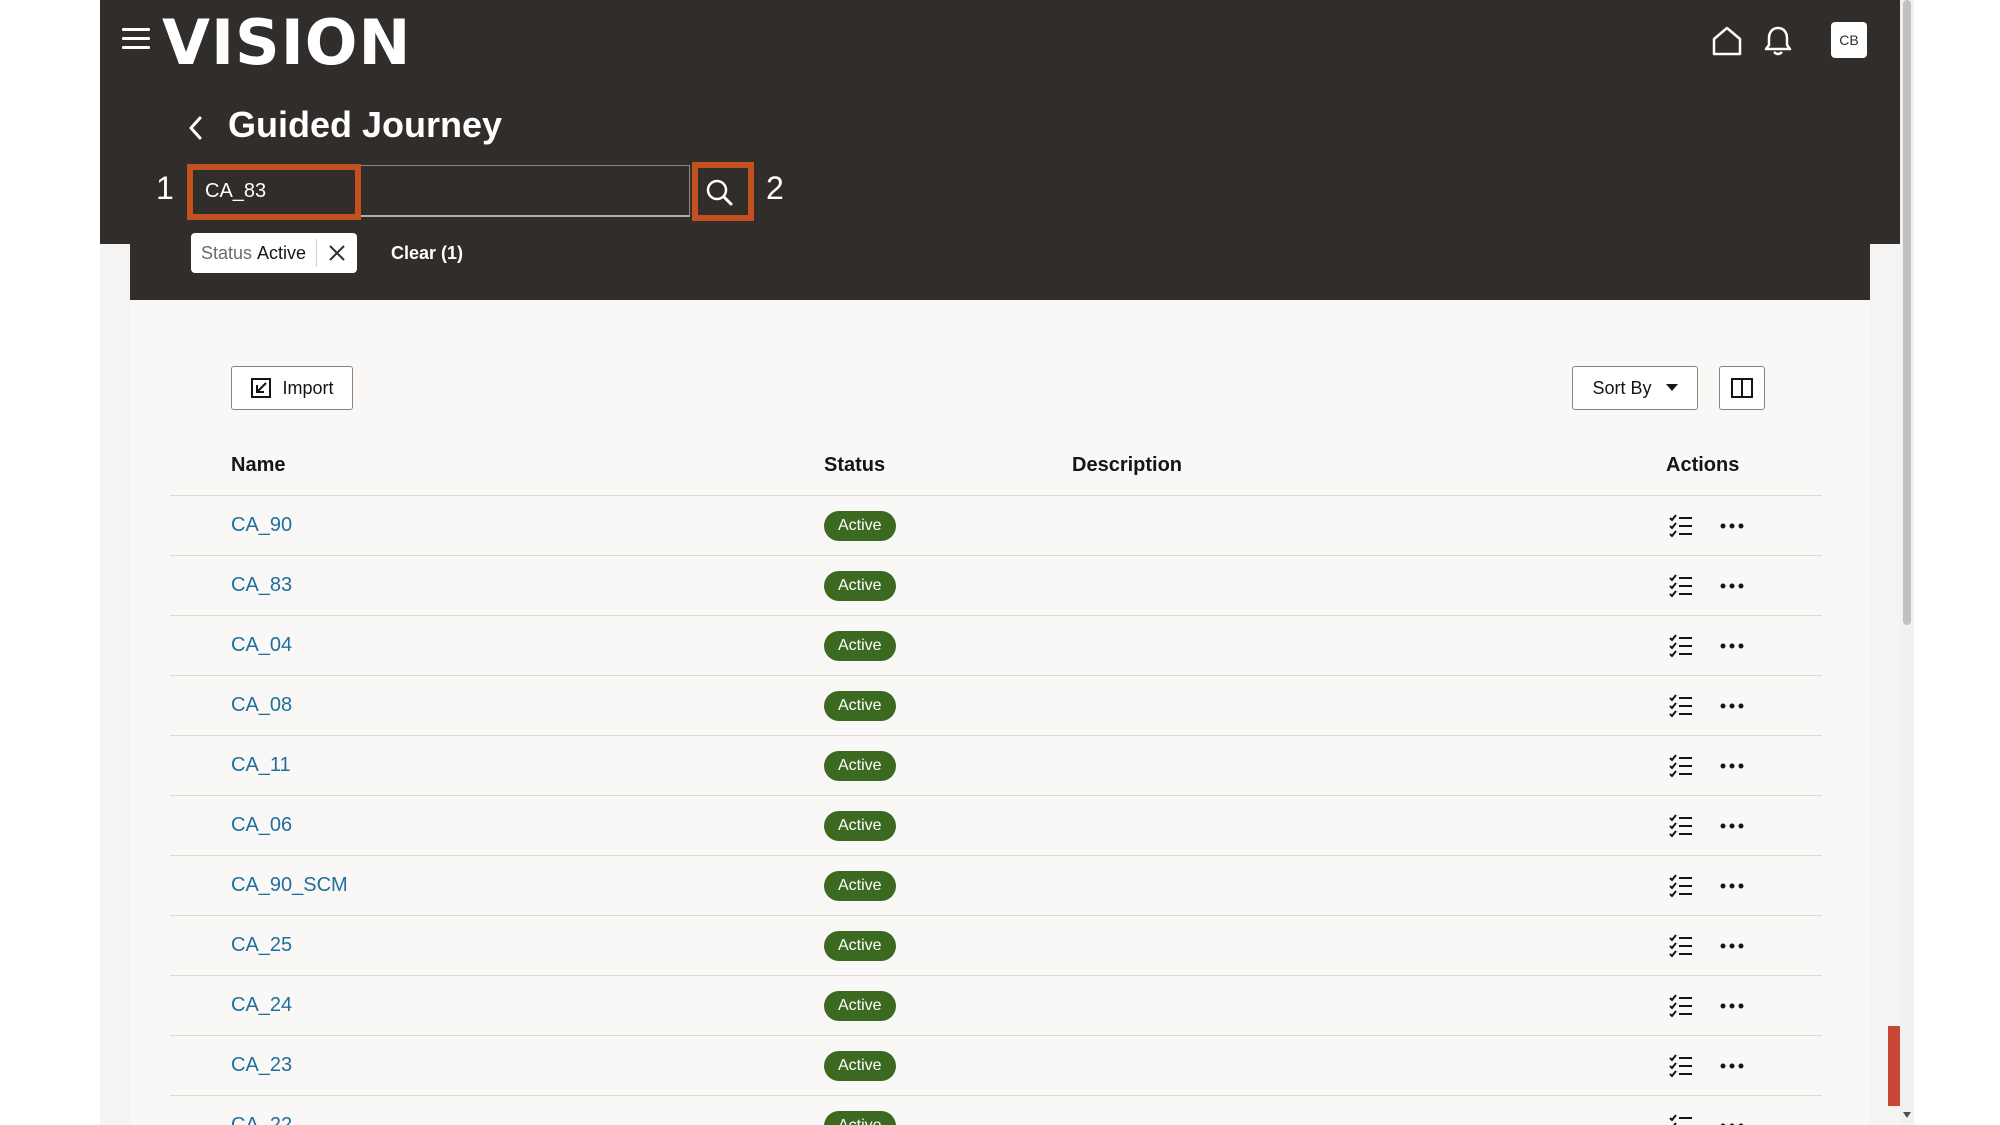  I want to click on import-icon, so click(261, 388).